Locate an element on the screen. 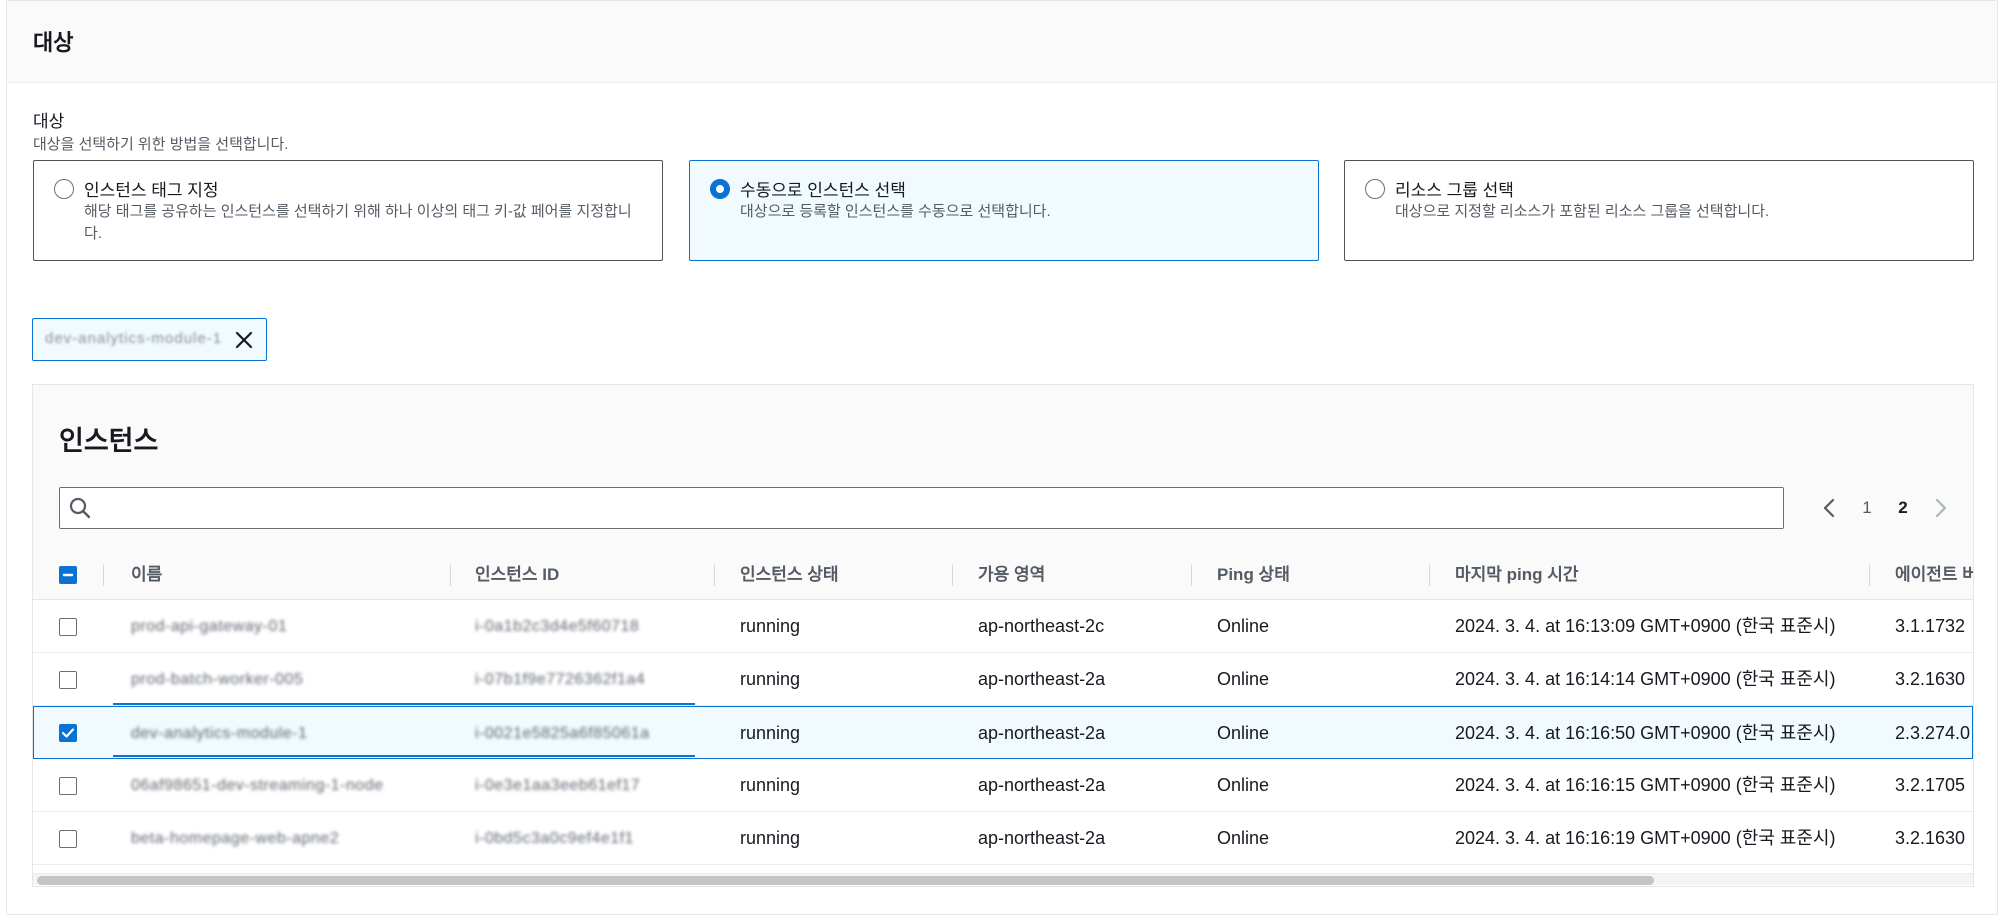 Image resolution: width=2000 pixels, height=917 pixels. horizontal-scrollbar is located at coordinates (1003, 879).